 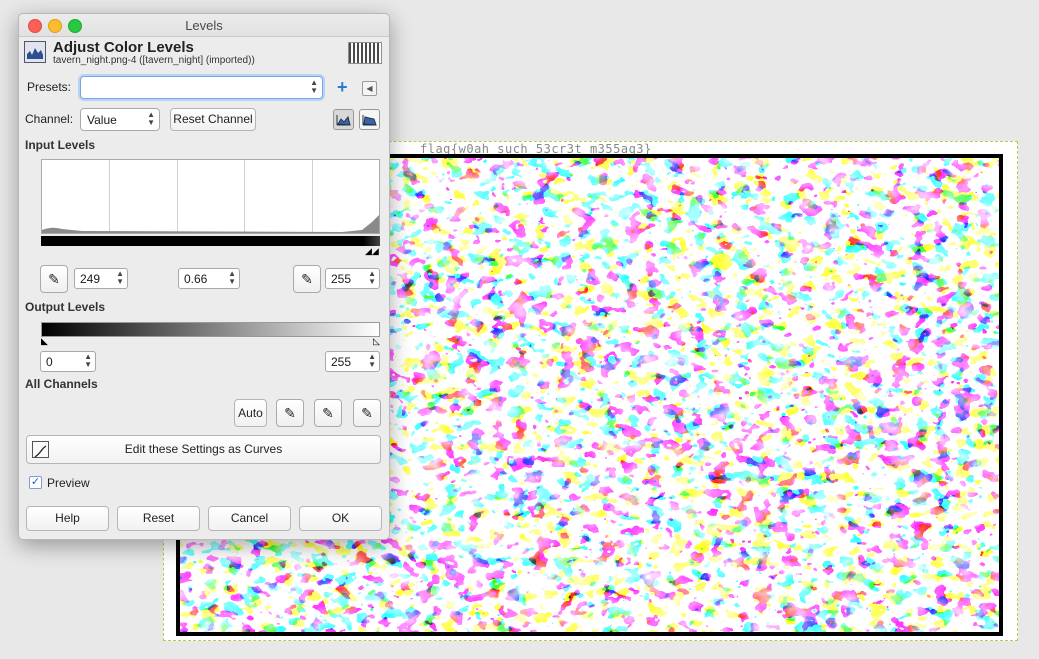 I want to click on output-gradient-bar, so click(x=210, y=329).